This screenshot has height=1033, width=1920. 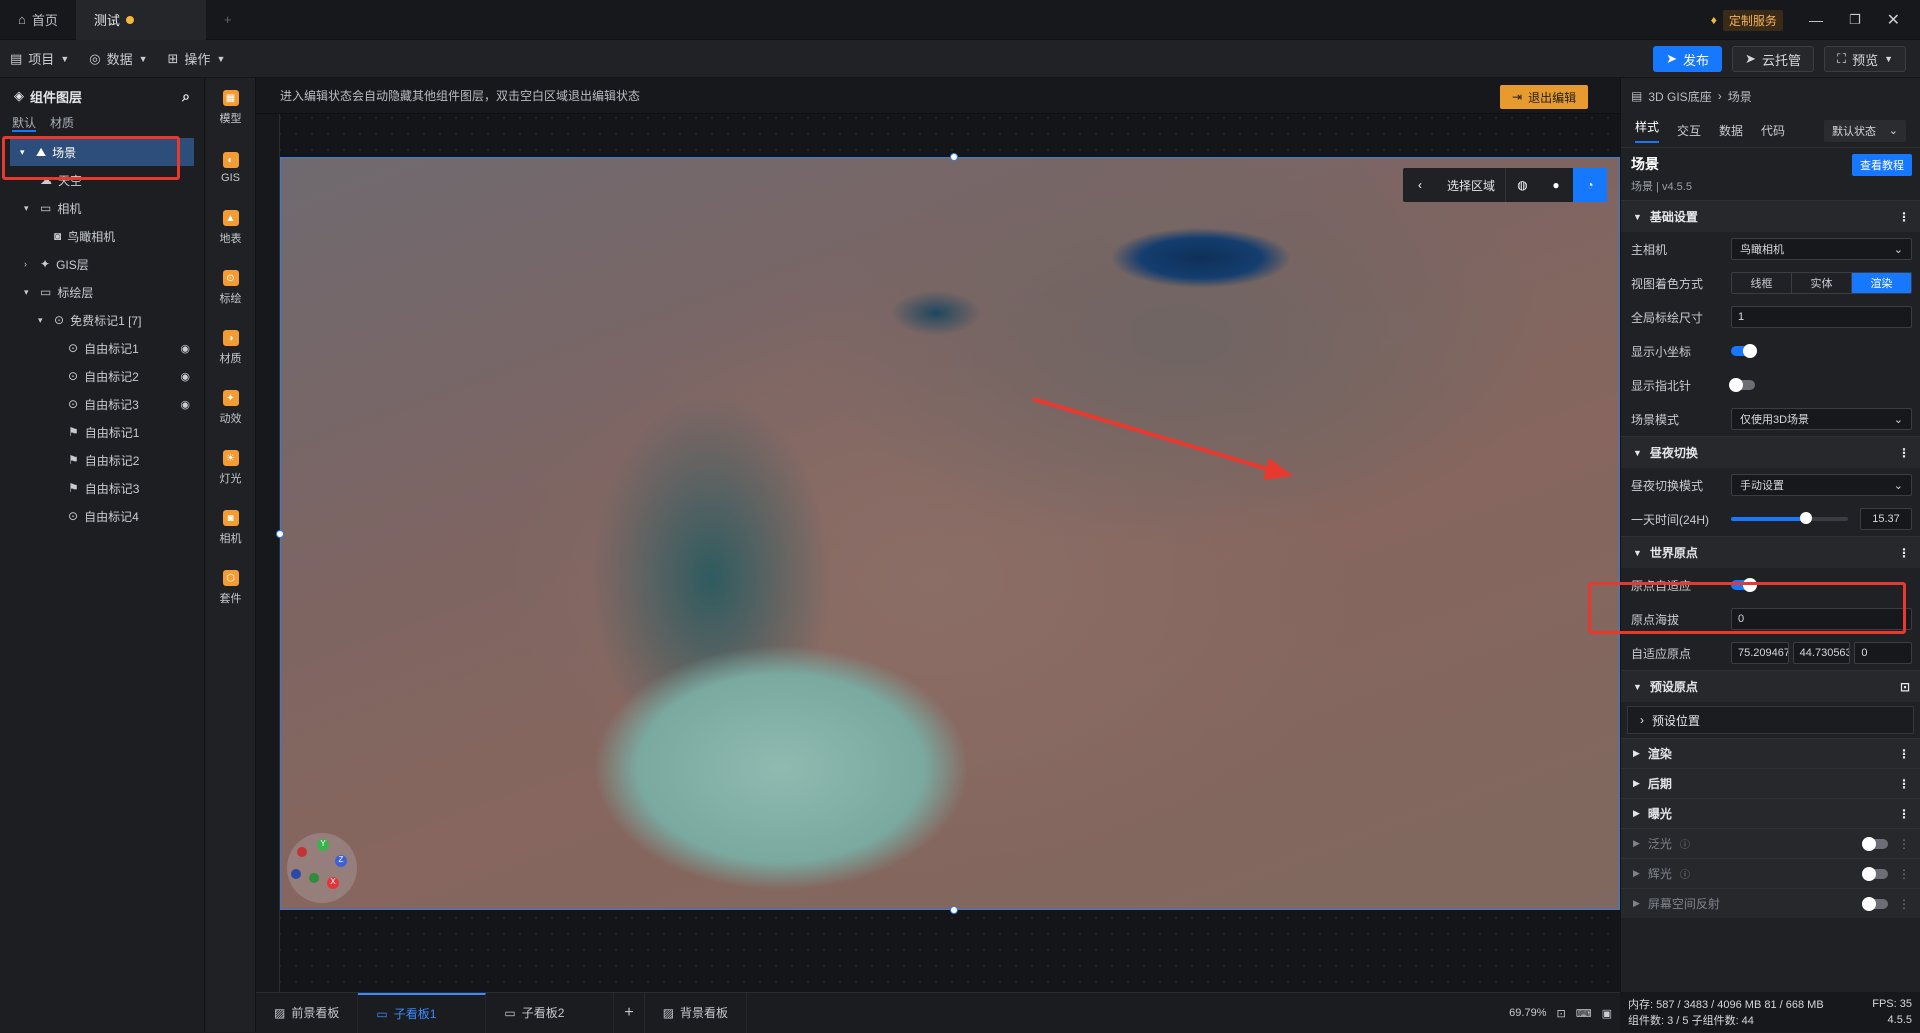 I want to click on menu-operation: ⊞ 操作 ▼, so click(x=197, y=59).